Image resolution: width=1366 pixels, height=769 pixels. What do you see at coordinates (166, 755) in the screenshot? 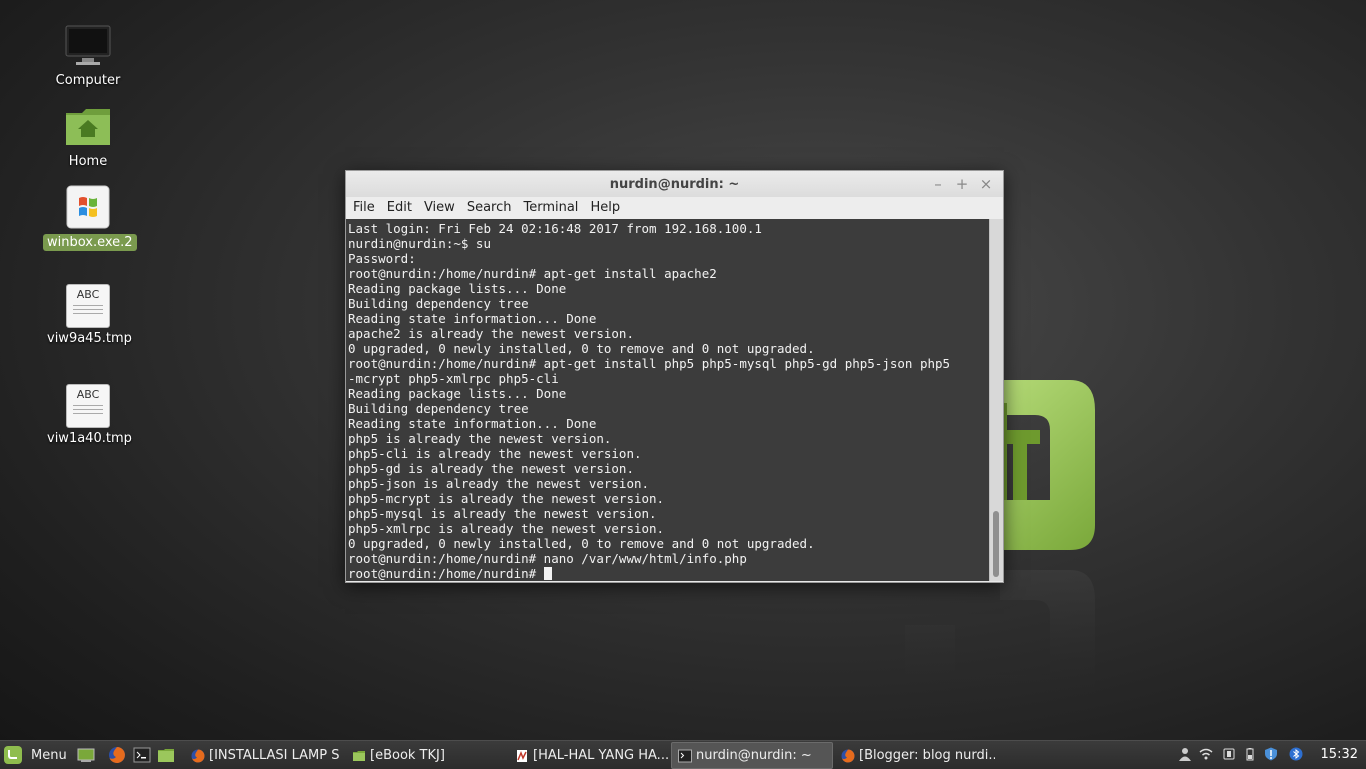
I see `files-launcher-icon` at bounding box center [166, 755].